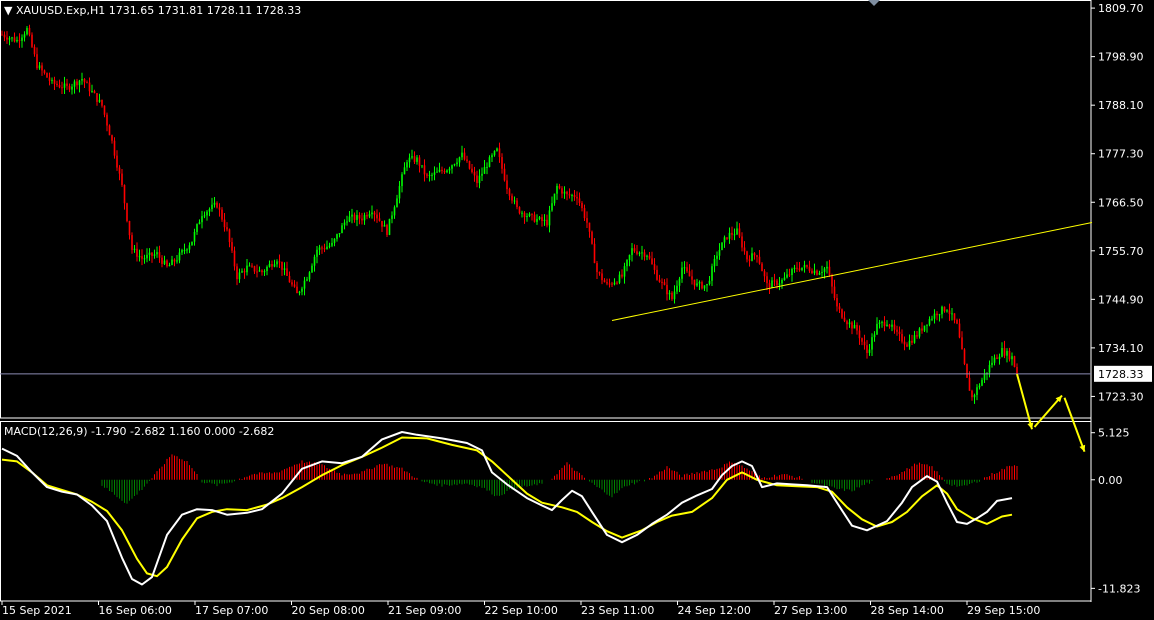 This screenshot has width=1154, height=620. I want to click on time-tick-label: 23 Sep 11:00, so click(617, 610).